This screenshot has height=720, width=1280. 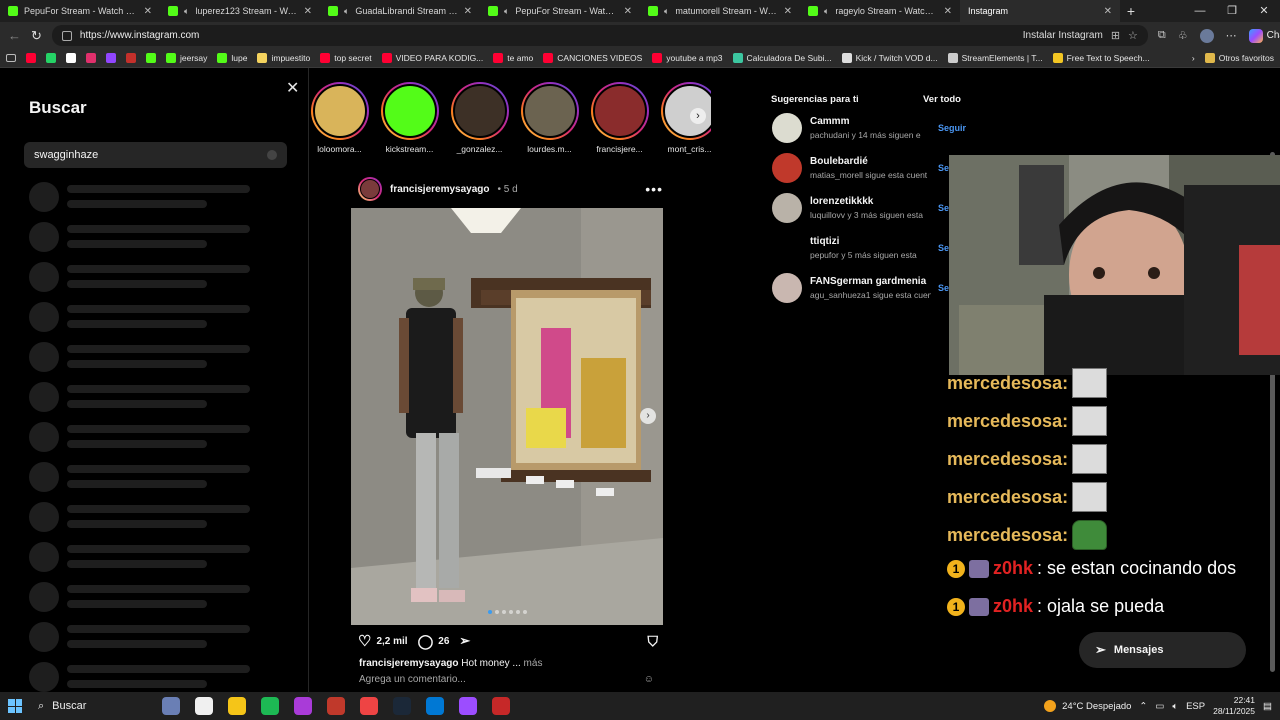 I want to click on browser-tab: PepuFor Stream - Watch Live ✕, so click(x=80, y=11).